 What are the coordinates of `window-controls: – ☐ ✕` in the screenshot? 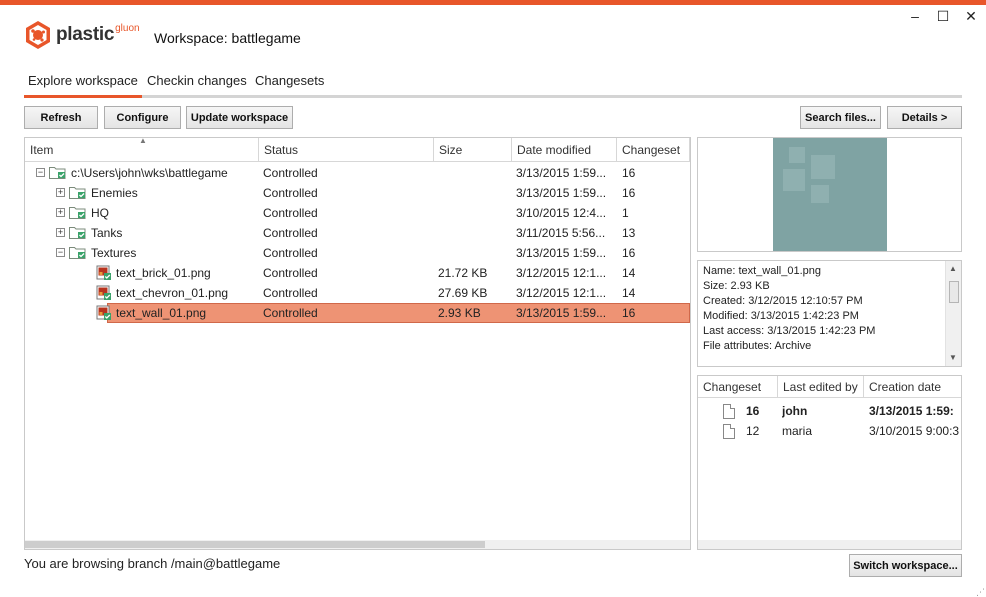 It's located at (943, 16).